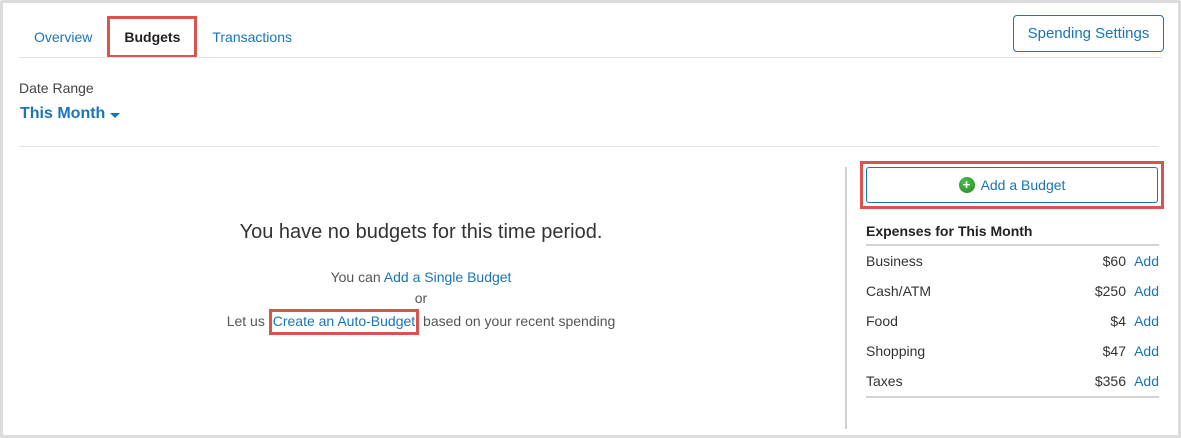  I want to click on or-text: or, so click(421, 298).